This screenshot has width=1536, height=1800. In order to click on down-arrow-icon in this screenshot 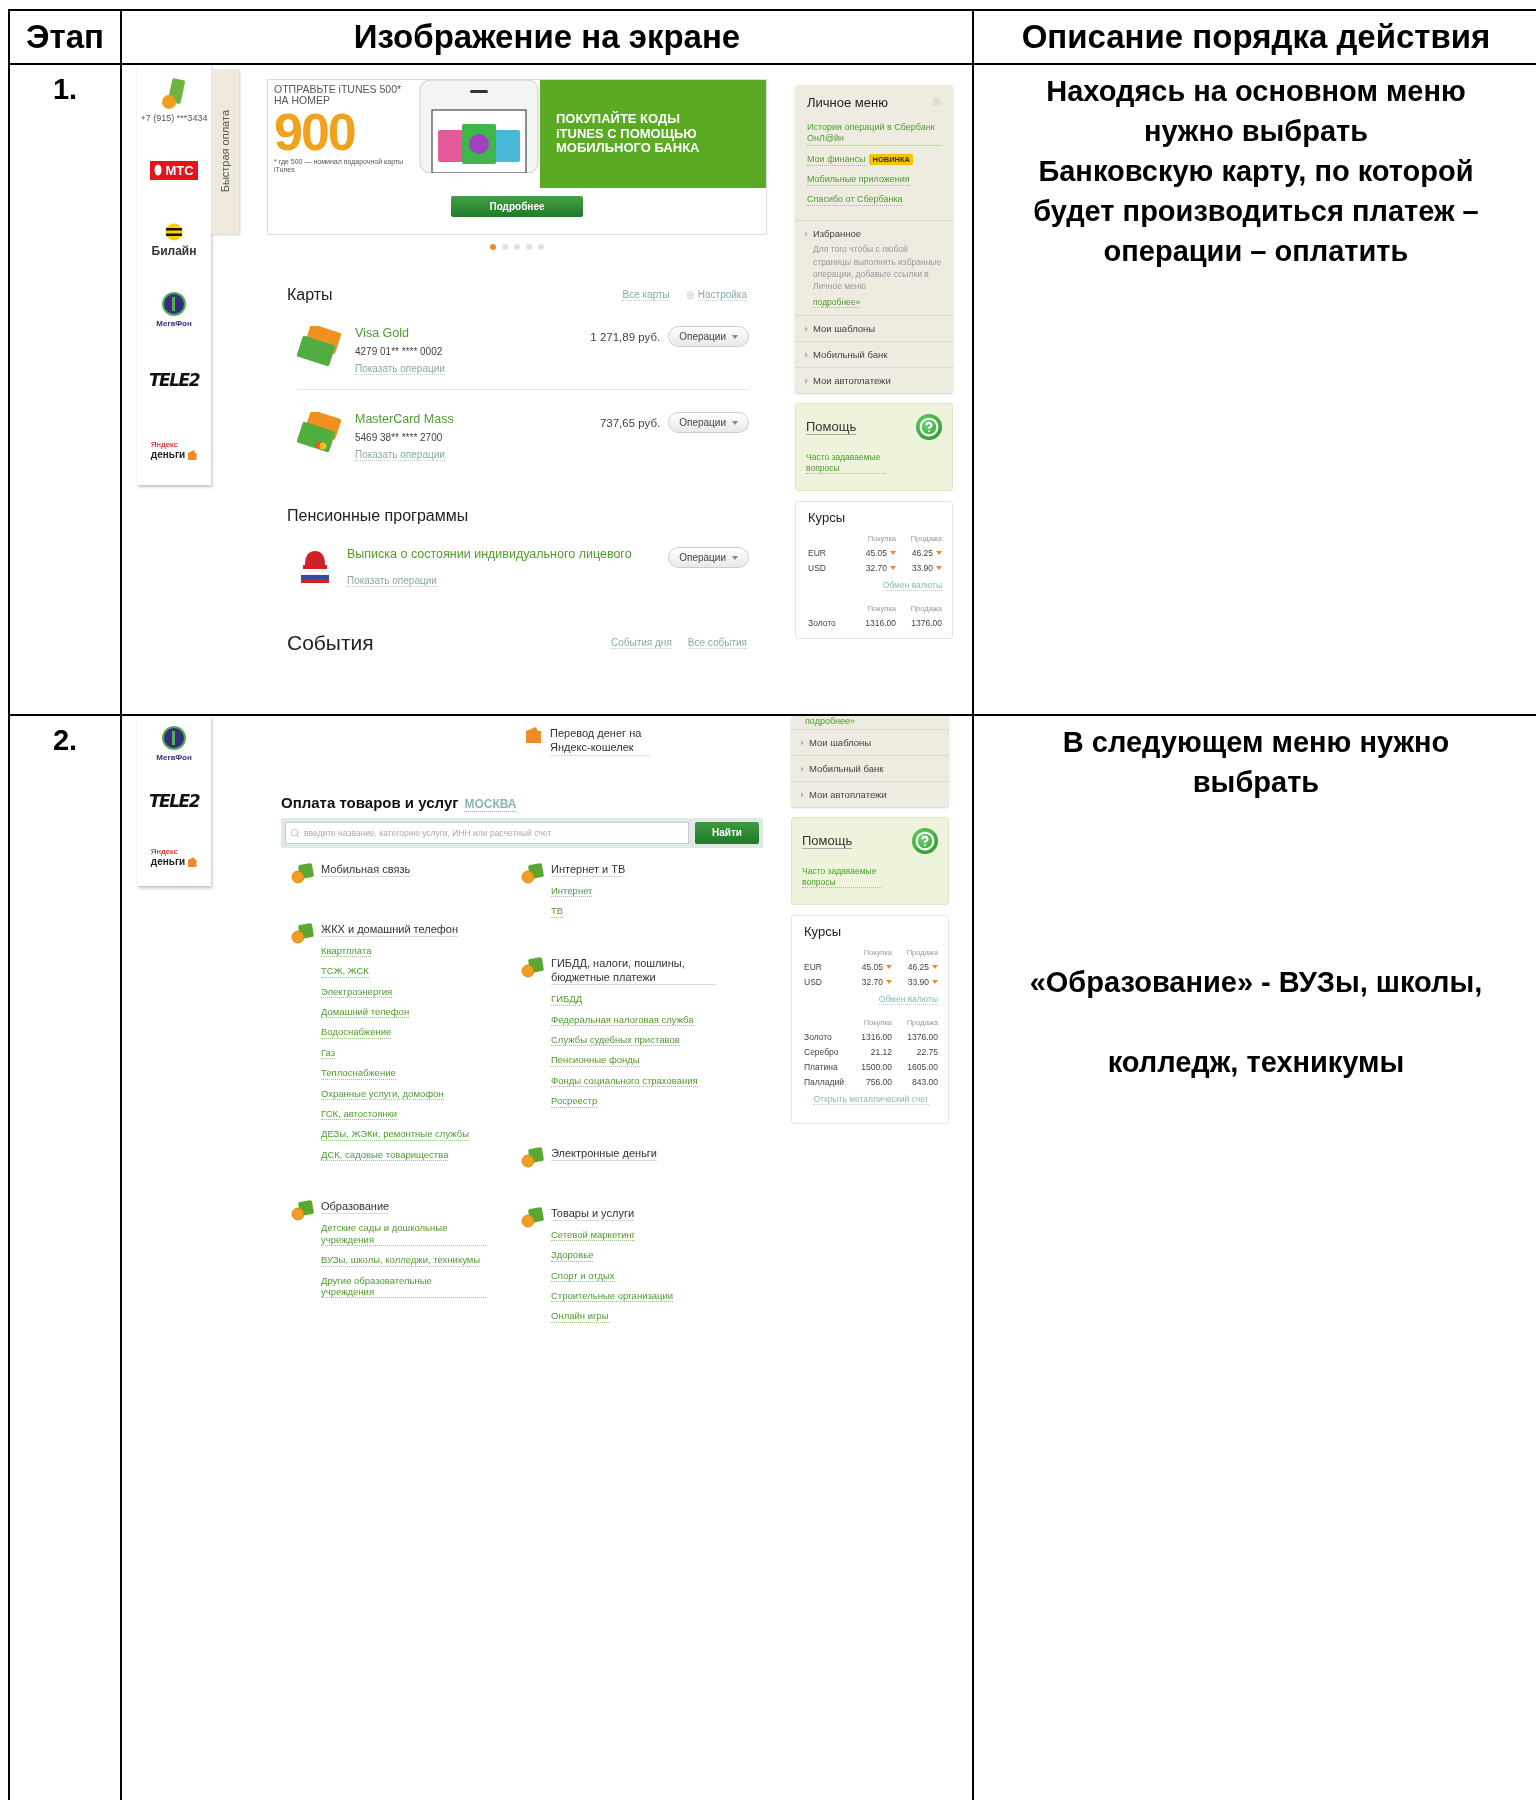, I will do `click(939, 568)`.